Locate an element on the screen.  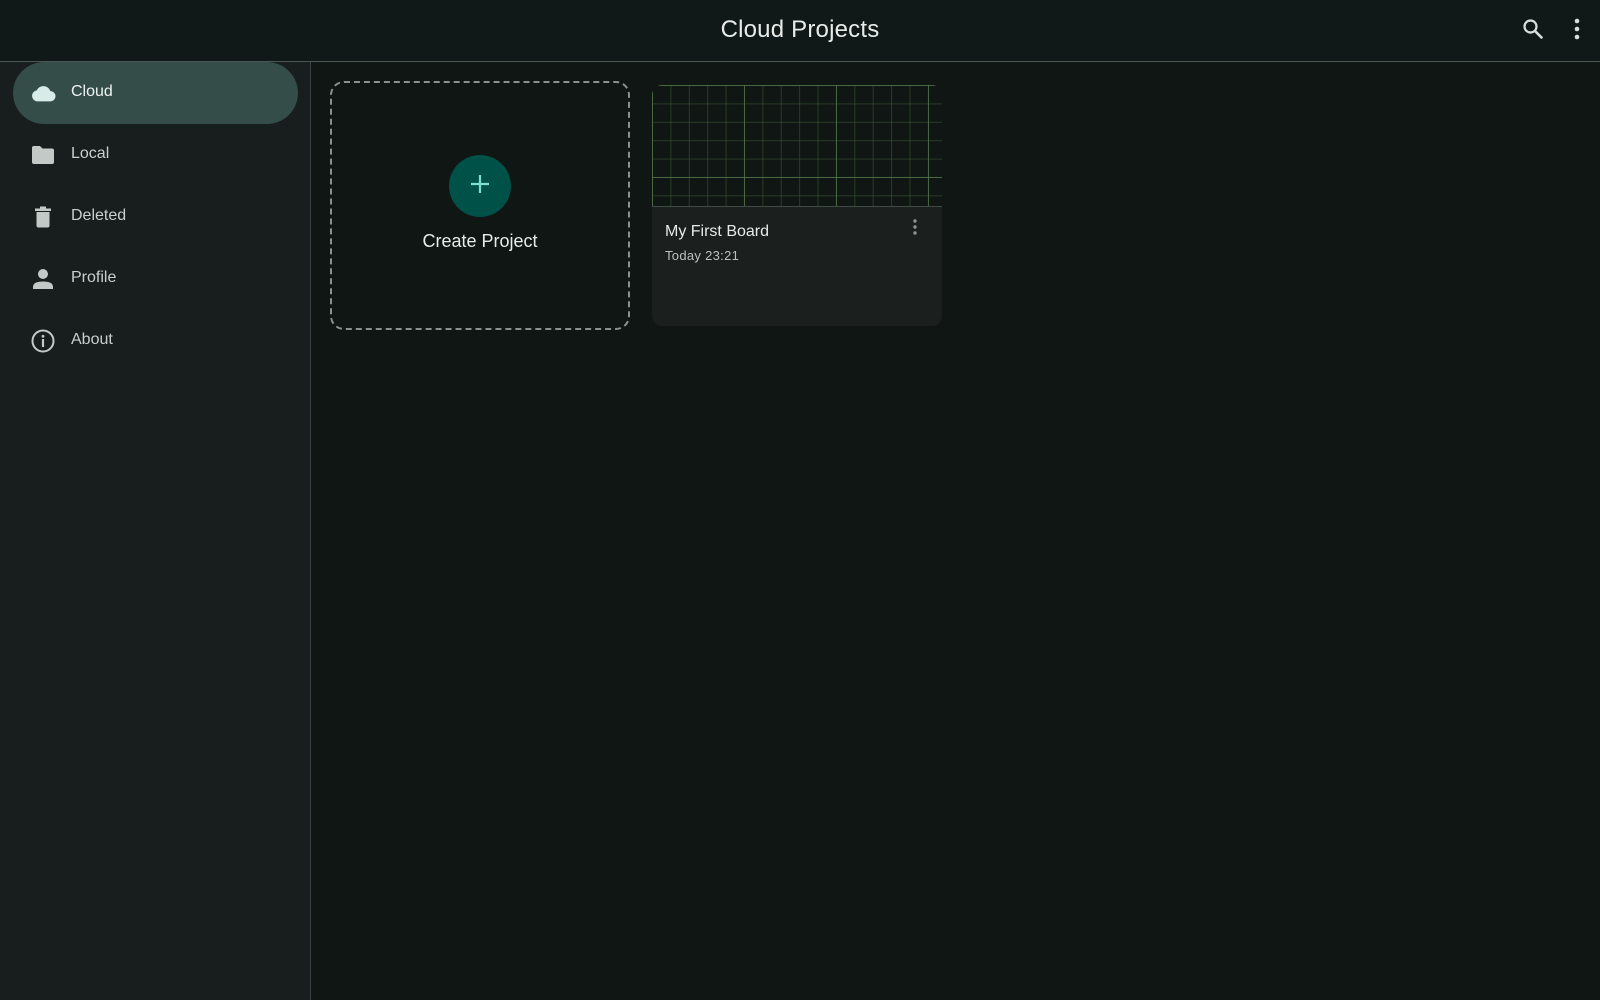
sidebar-item-about: About is located at coordinates (155, 341).